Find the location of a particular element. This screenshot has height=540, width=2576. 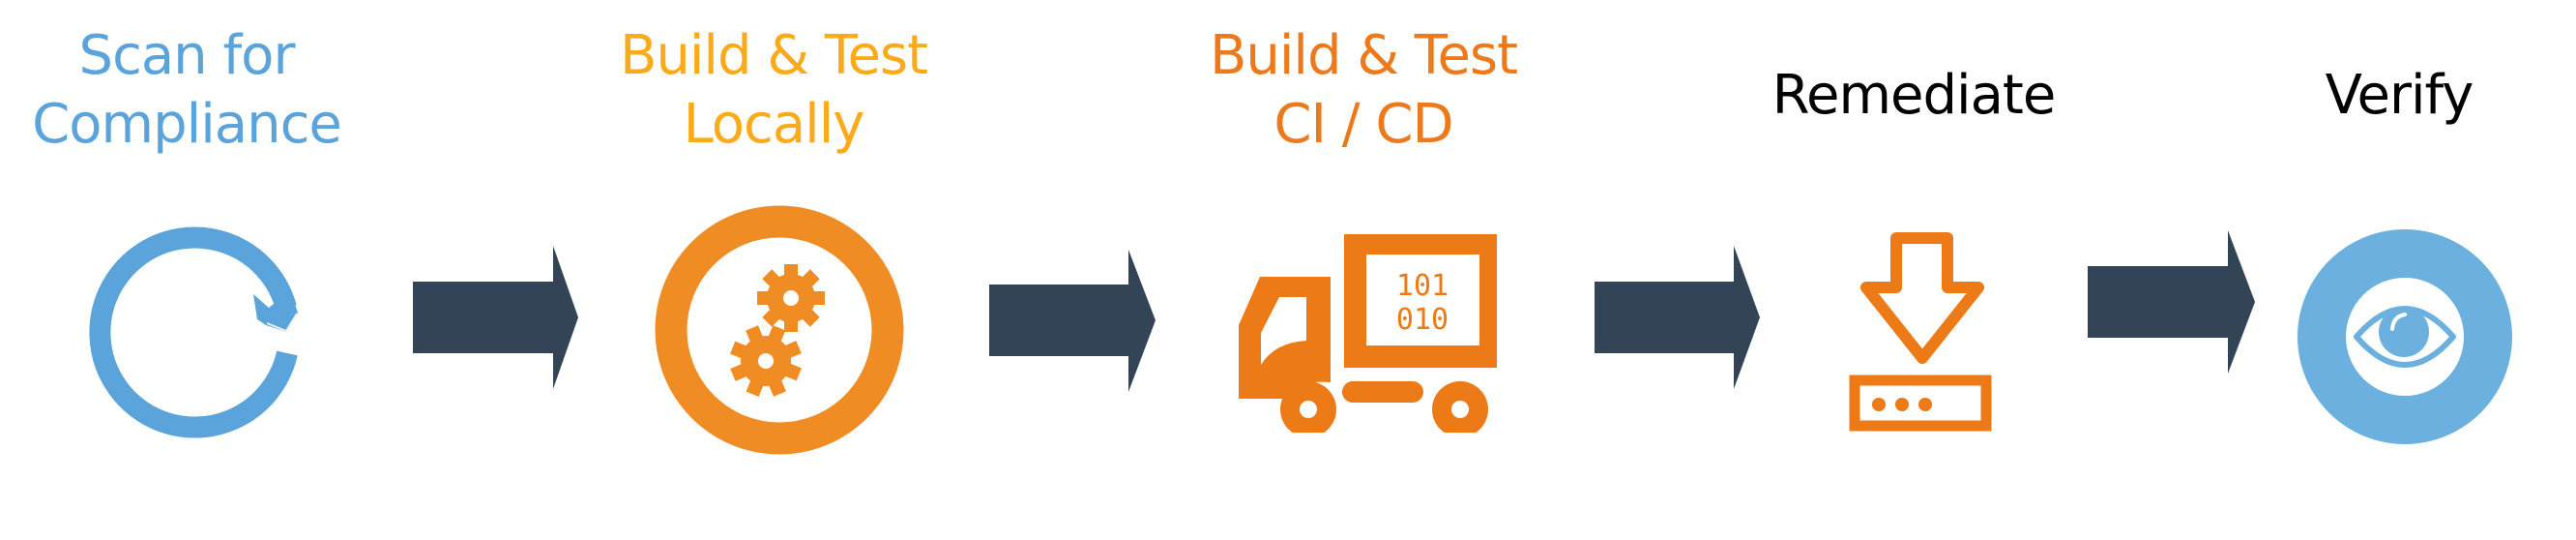

refresh-cycle-icon is located at coordinates (193, 332).